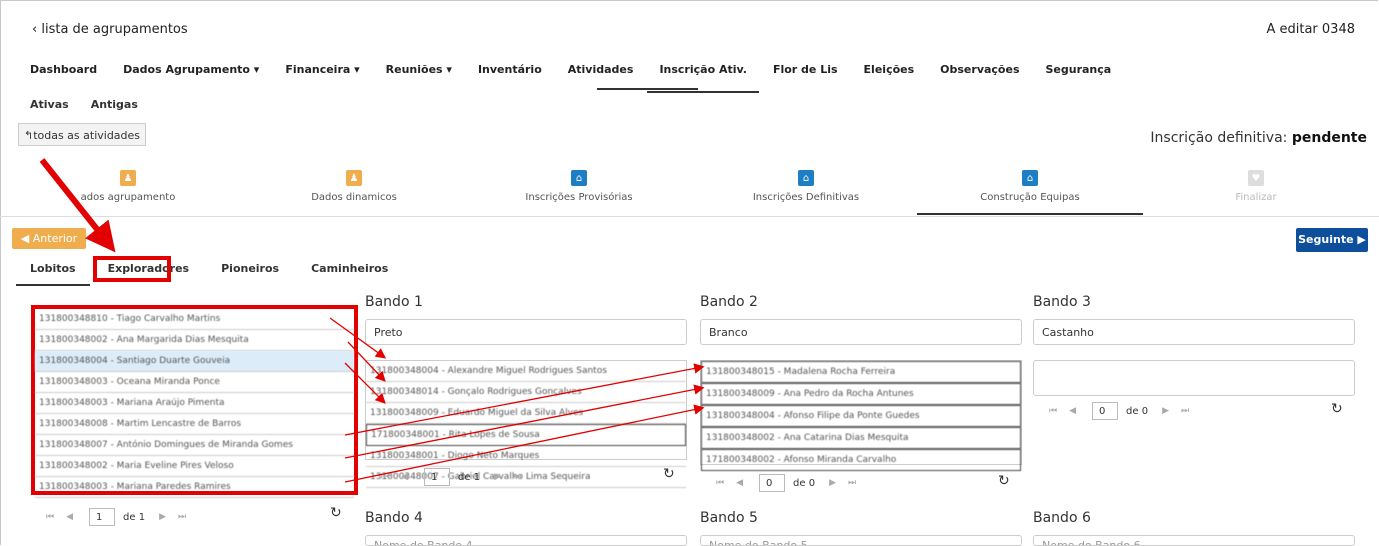  Describe the element at coordinates (861, 372) in the screenshot. I see `list-item: 131800348015 - Madalena Rocha Ferreira` at that location.